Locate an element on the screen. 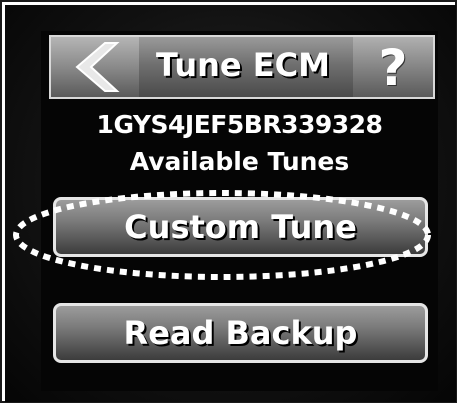  page-title: Tune ECM is located at coordinates (243, 65).